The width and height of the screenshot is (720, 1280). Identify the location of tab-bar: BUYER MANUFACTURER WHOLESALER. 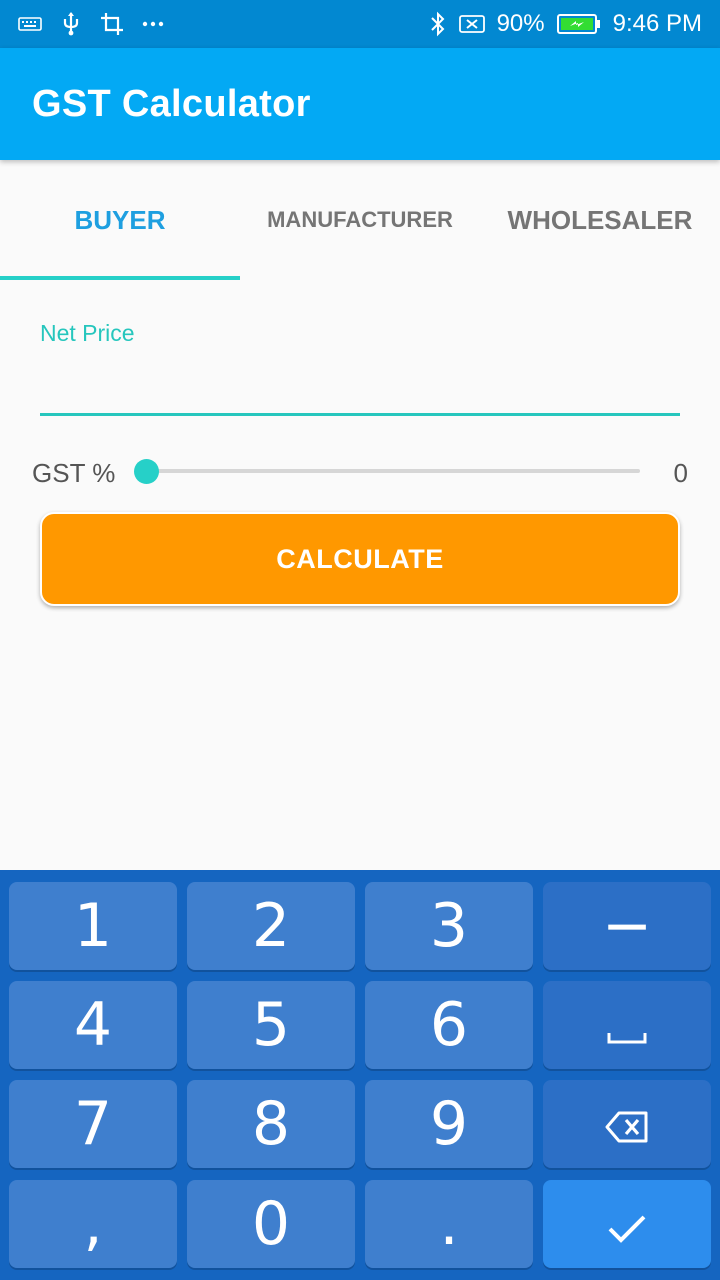
(360, 220).